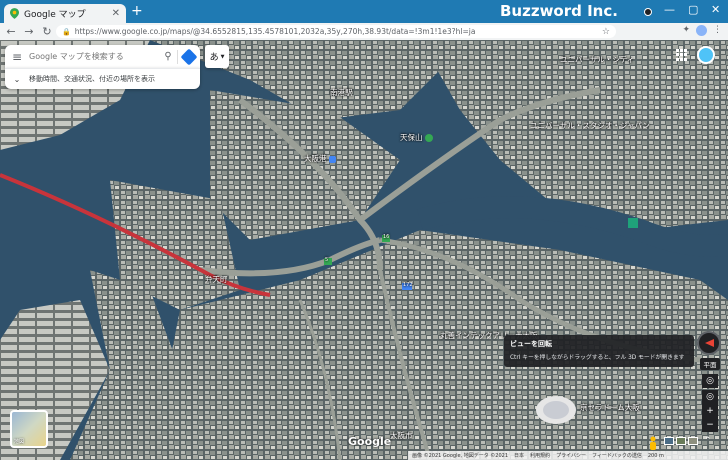  Describe the element at coordinates (315, 158) in the screenshot. I see `map-label-osakako-text: 大阪港` at that location.